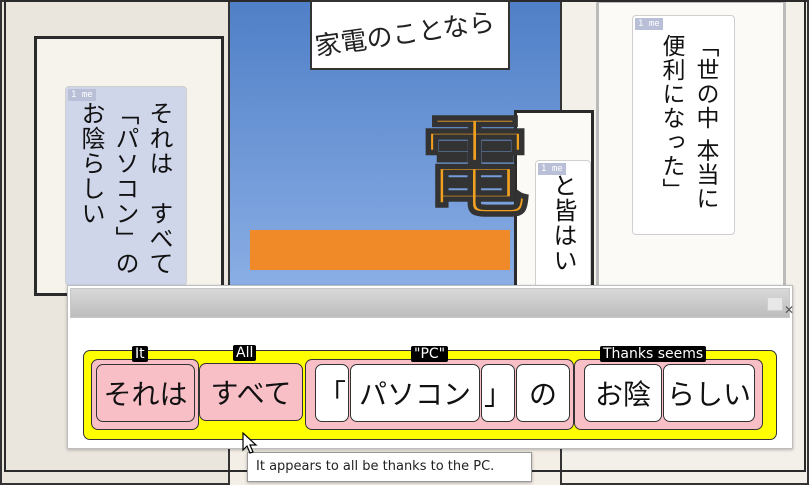 The width and height of the screenshot is (809, 485). What do you see at coordinates (245, 353) in the screenshot?
I see `gloss-label: All` at bounding box center [245, 353].